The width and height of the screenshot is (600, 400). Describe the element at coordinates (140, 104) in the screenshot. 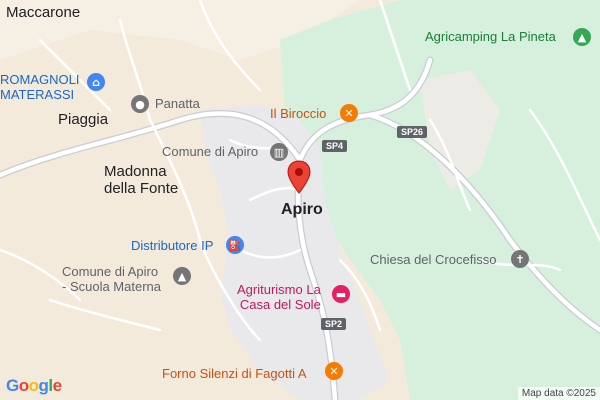

I see `camera-icon: ●` at that location.